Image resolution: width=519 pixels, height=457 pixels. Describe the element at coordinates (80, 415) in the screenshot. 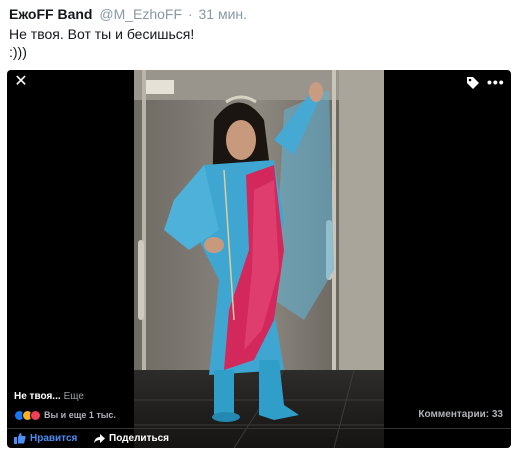

I see `reactions-count: Вы и еще 1 тыс.` at that location.